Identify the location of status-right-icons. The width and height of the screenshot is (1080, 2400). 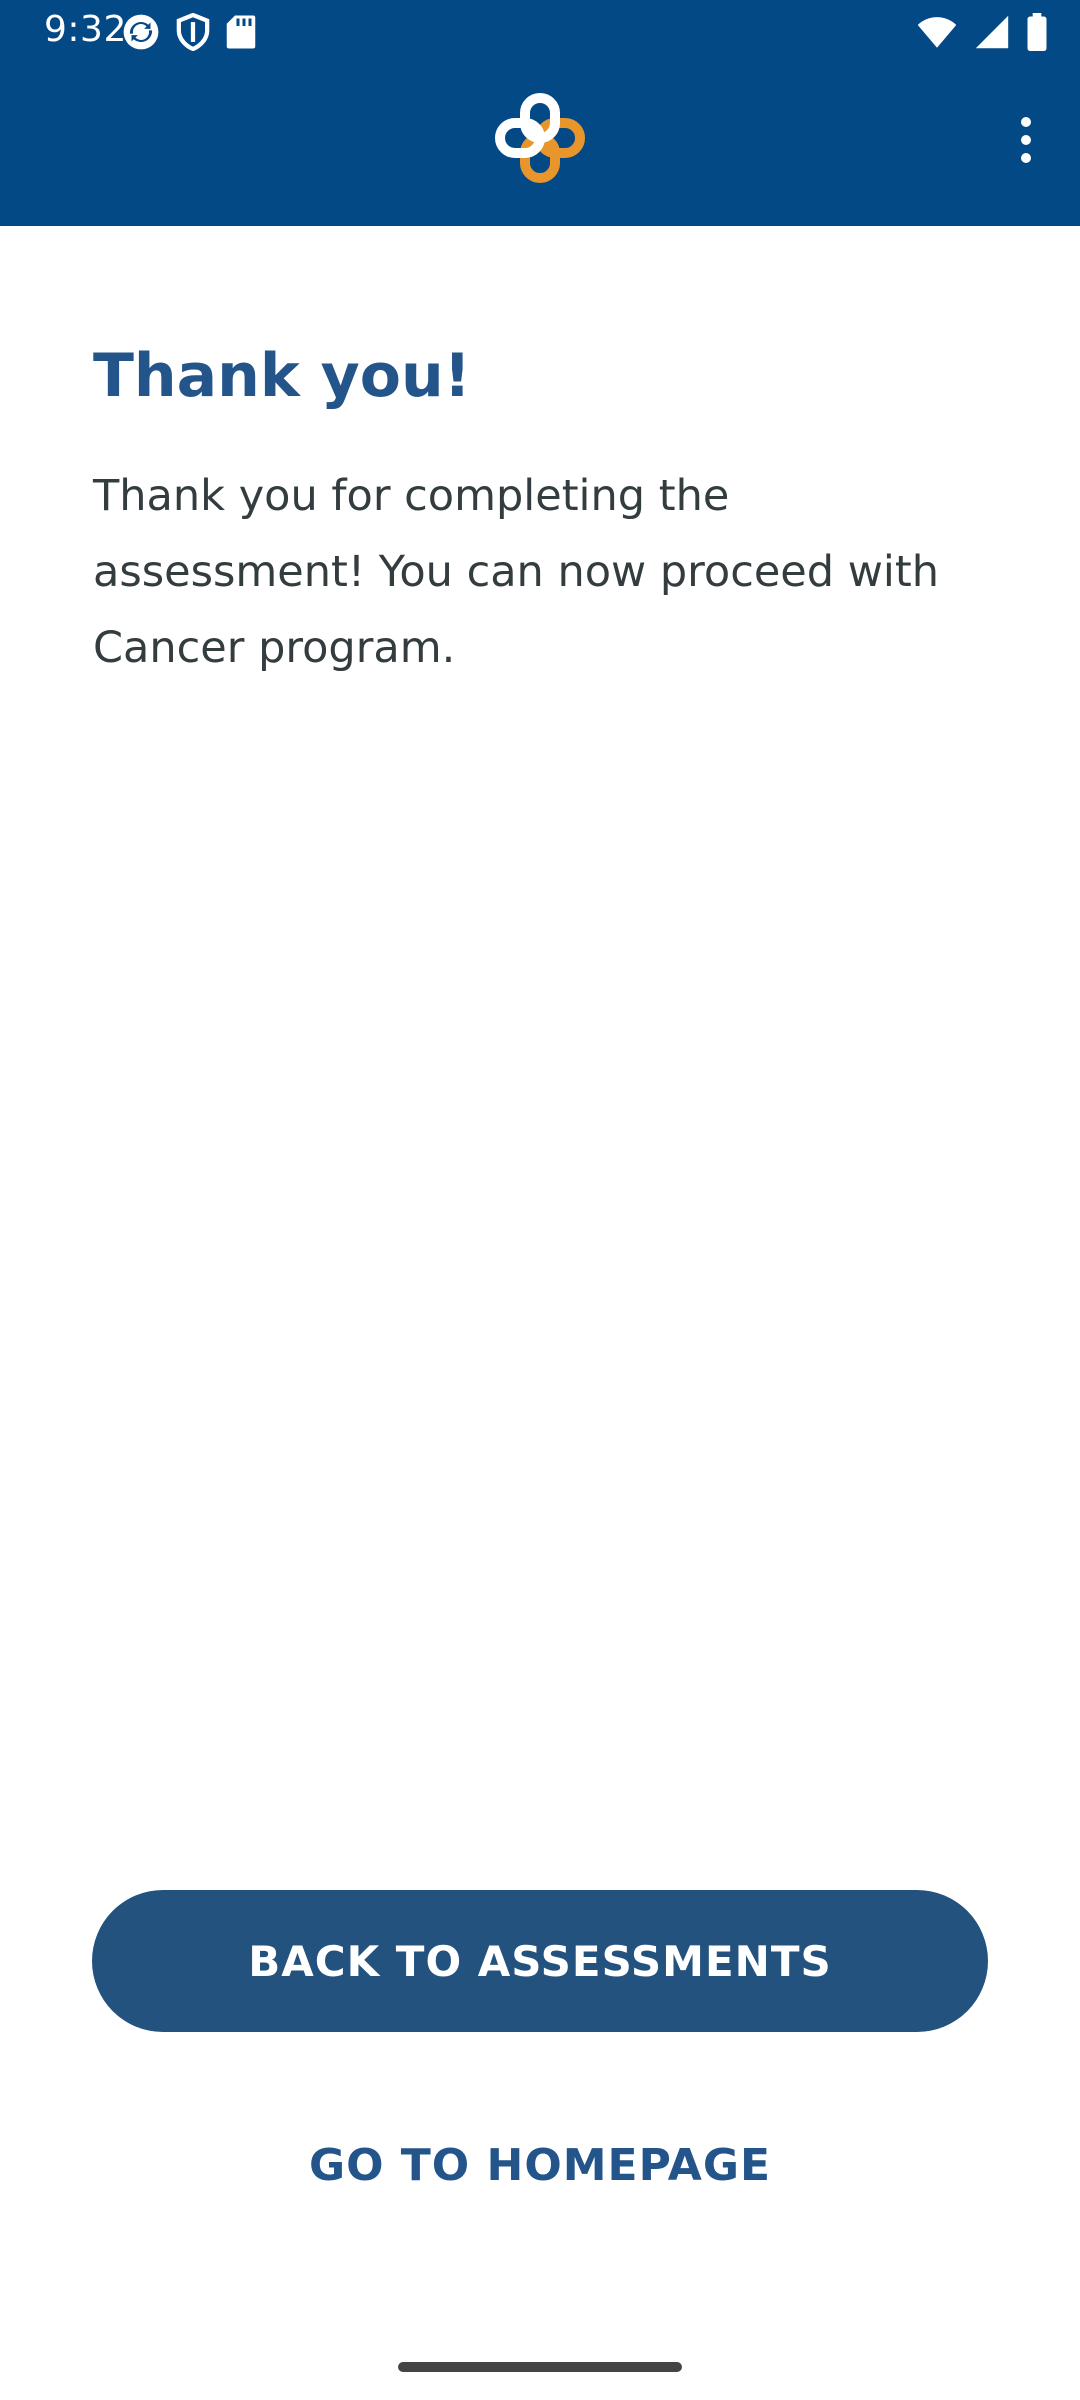
(974, 32).